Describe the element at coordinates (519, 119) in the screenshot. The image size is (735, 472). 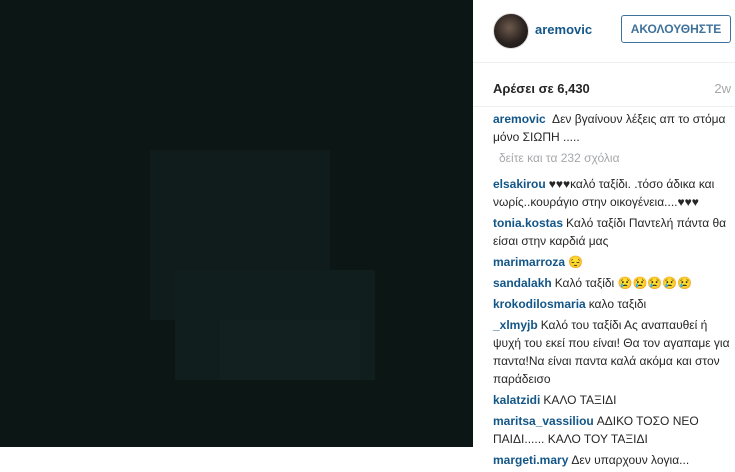
I see `caption-username: aremovic` at that location.